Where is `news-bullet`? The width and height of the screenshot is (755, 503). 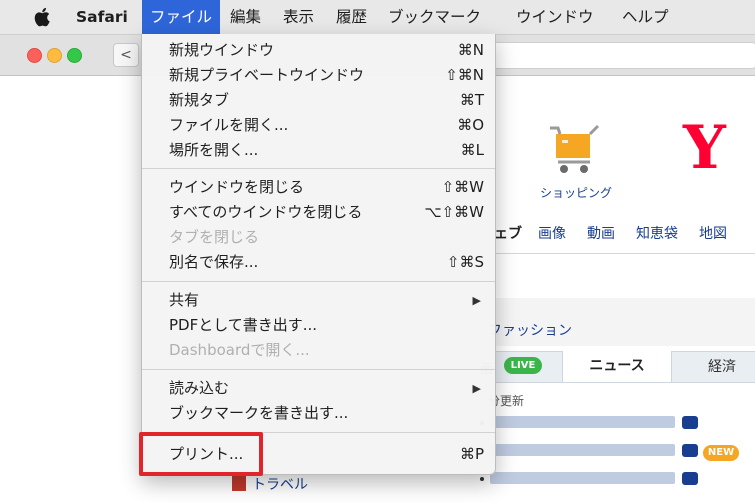 news-bullet is located at coordinates (482, 479).